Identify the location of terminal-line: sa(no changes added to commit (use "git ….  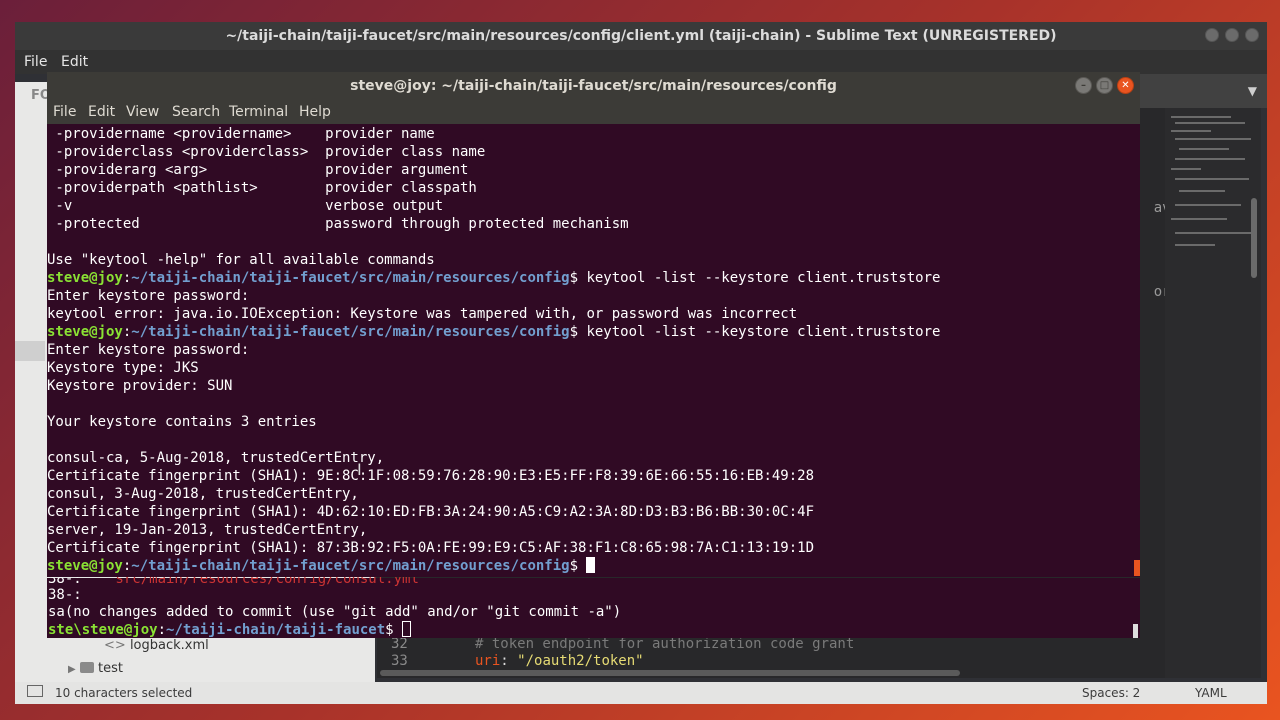
(335, 612).